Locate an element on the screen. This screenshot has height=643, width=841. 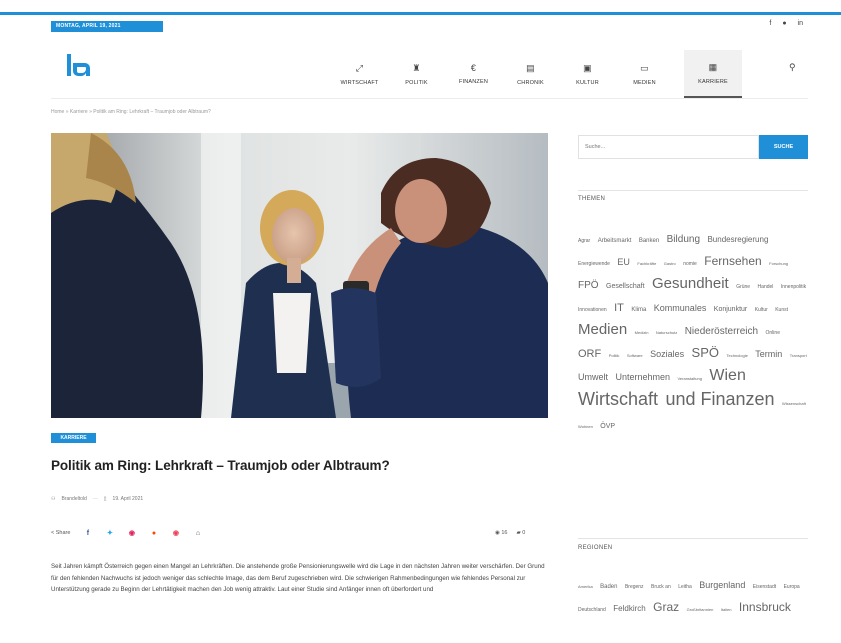
pinterest-icon: ◉ is located at coordinates (131, 533).